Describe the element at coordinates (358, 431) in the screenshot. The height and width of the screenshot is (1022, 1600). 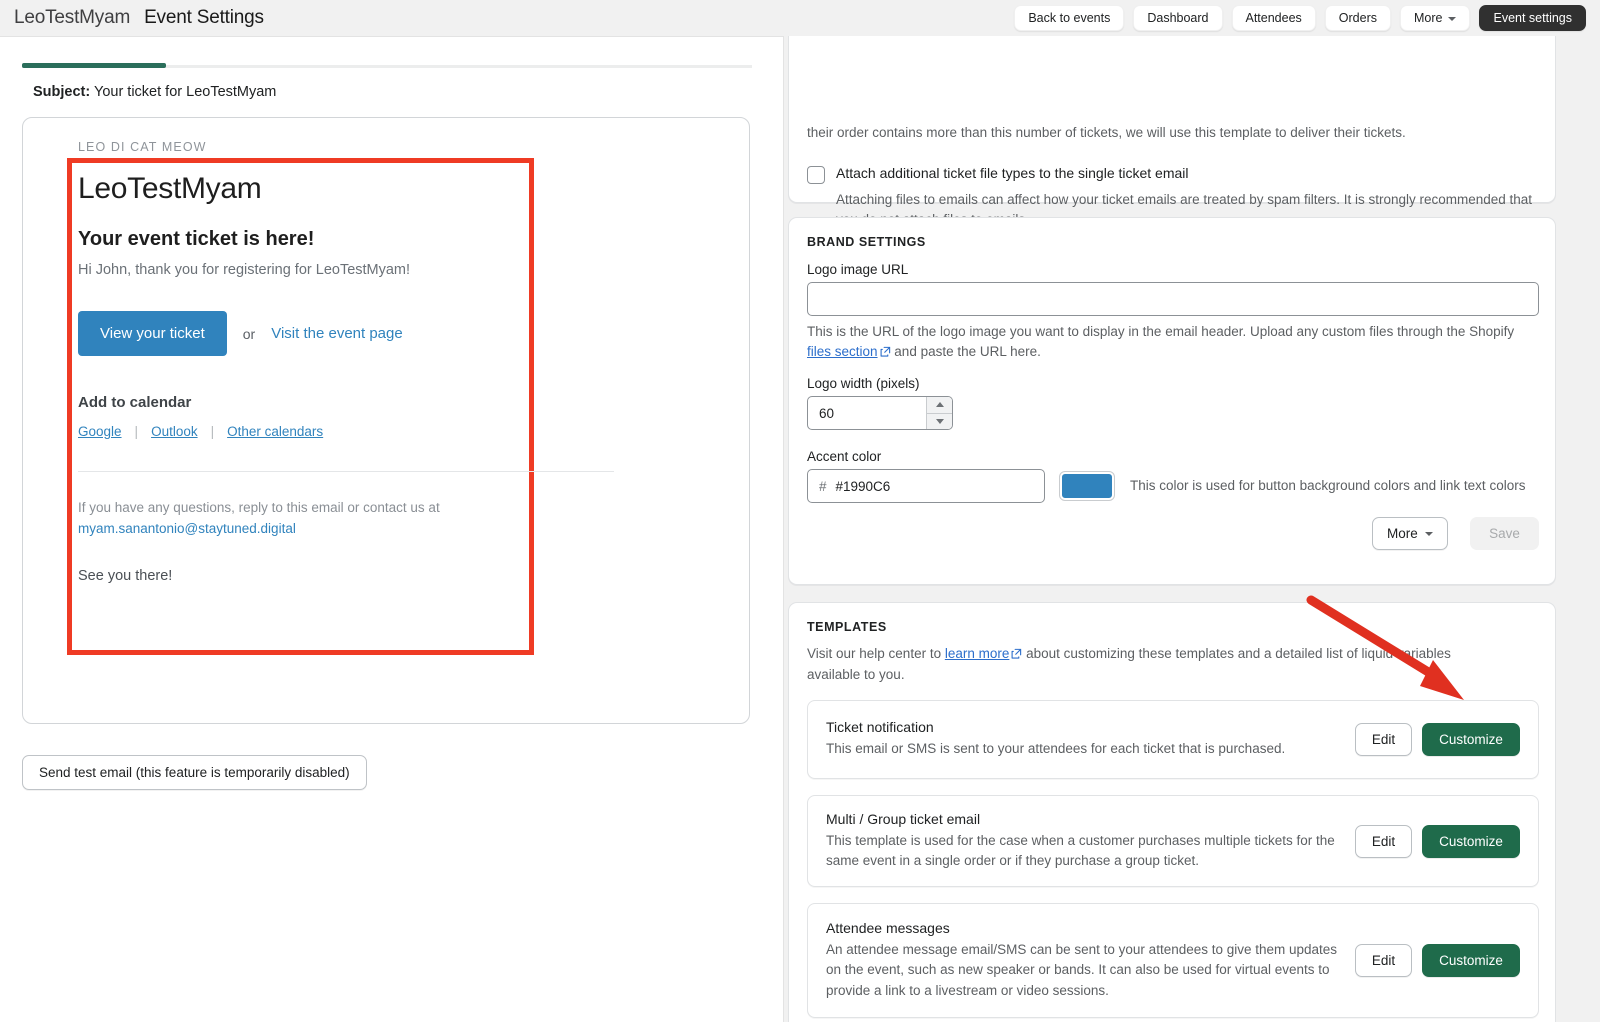
I see `add-to-calendar-links: Google | Outlook | Other calendars` at that location.